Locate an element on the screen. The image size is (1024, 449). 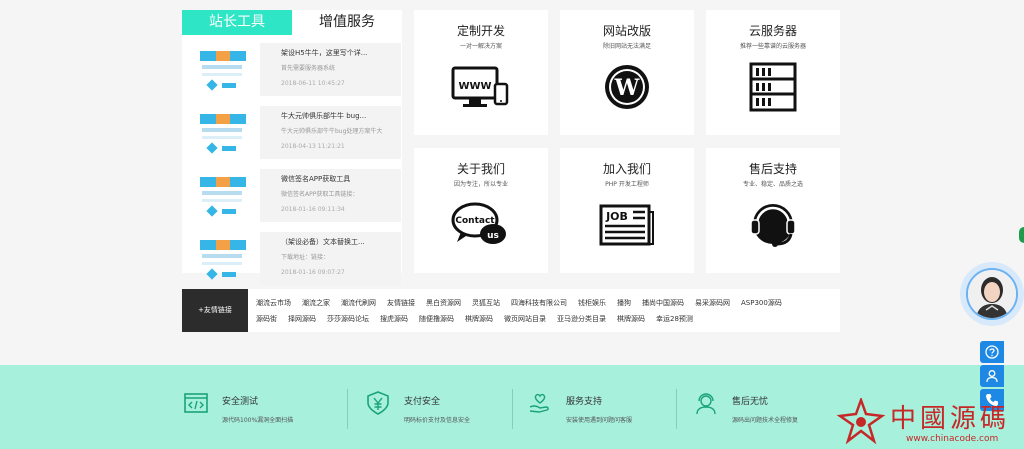
friend-link: 随便撸源码 is located at coordinates (436, 319).